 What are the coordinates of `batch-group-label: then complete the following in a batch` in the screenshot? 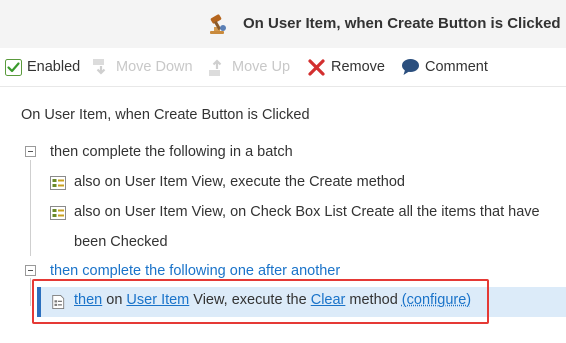 It's located at (171, 152).